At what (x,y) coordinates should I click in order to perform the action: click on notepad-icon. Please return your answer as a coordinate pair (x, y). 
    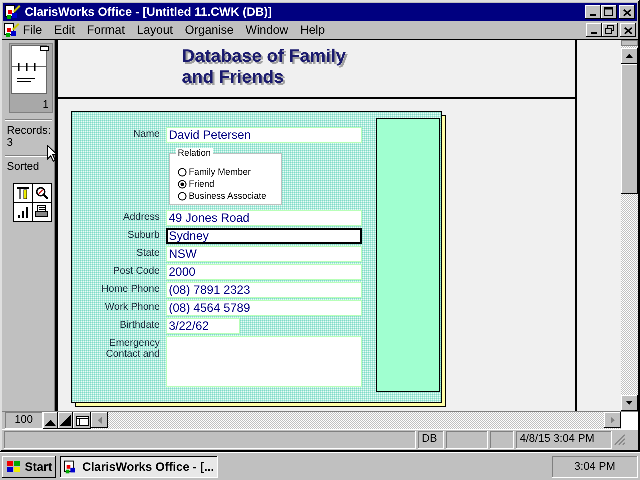
    Looking at the image, I should click on (30, 70).